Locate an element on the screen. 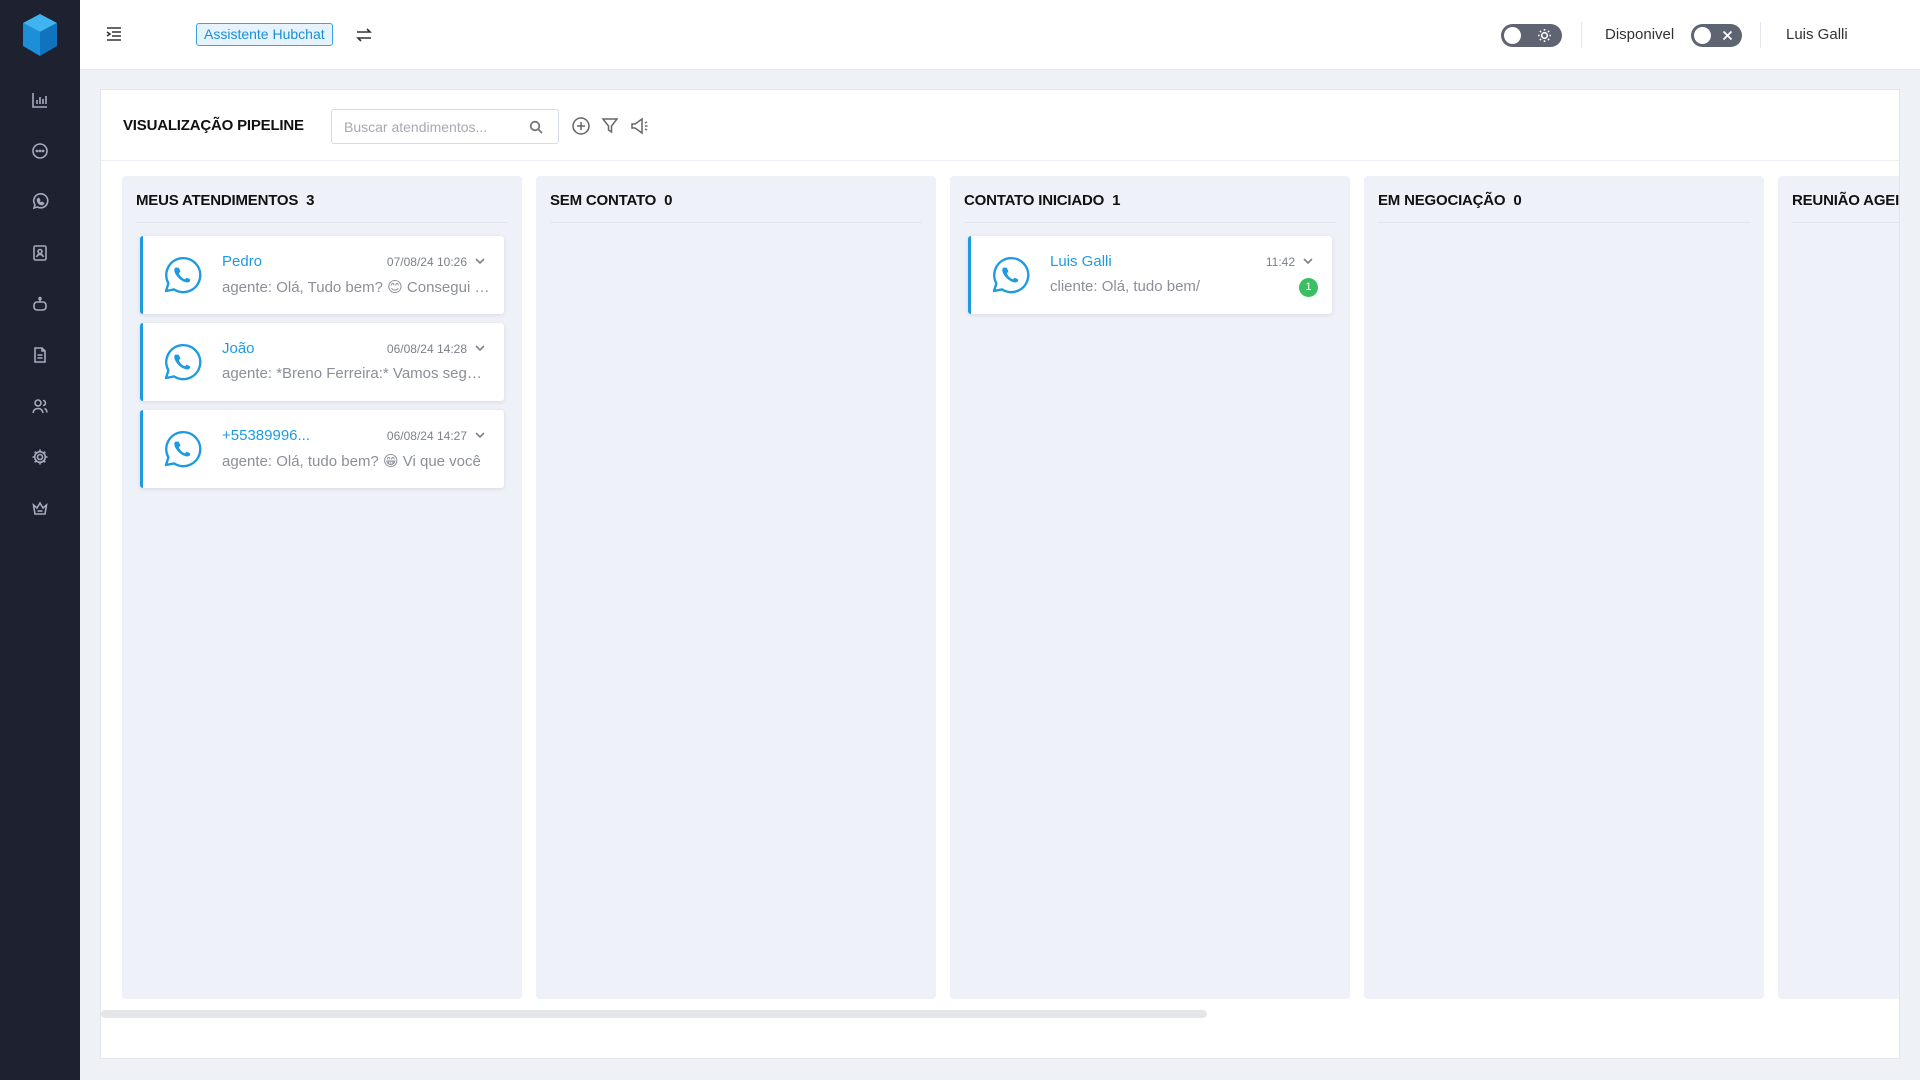  message-preview: cliente: Olá, tudo bem/ is located at coordinates (1125, 286).